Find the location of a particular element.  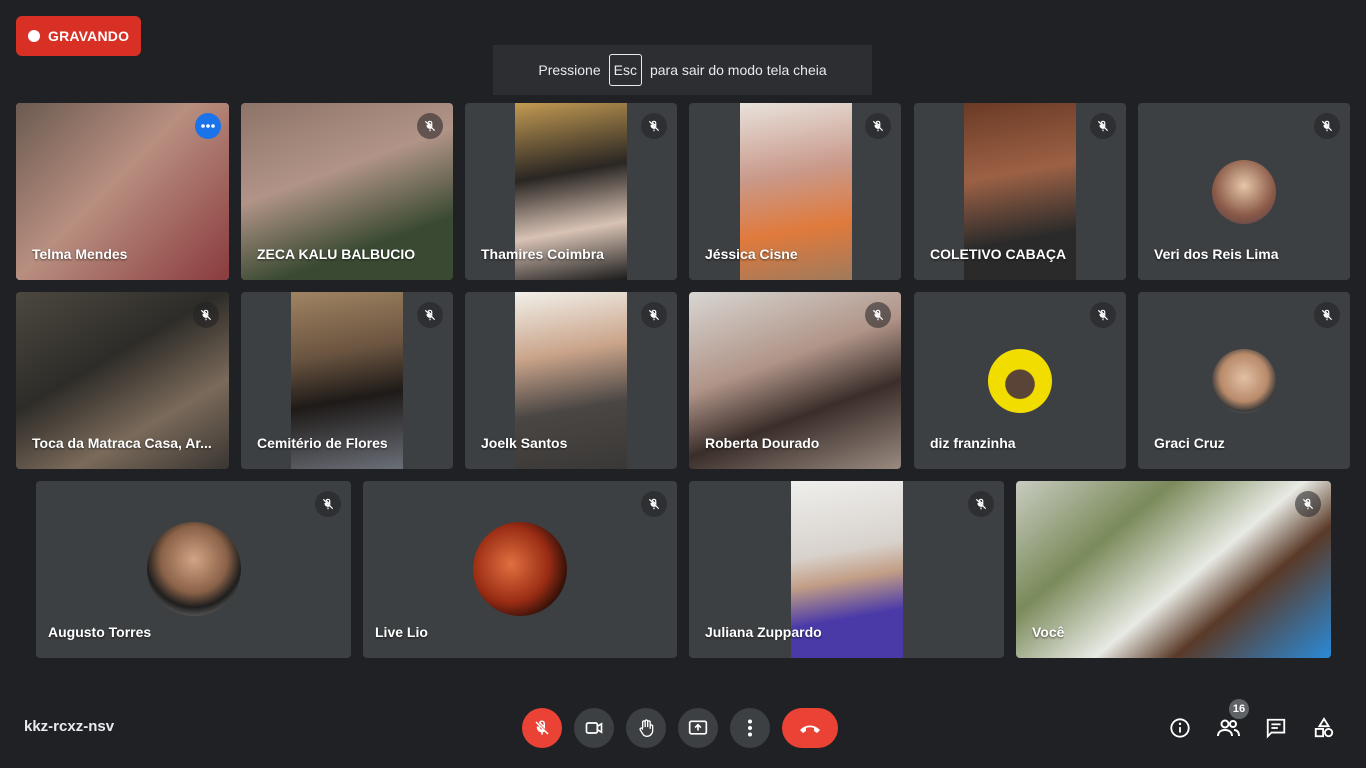

present-screen-button is located at coordinates (698, 728).